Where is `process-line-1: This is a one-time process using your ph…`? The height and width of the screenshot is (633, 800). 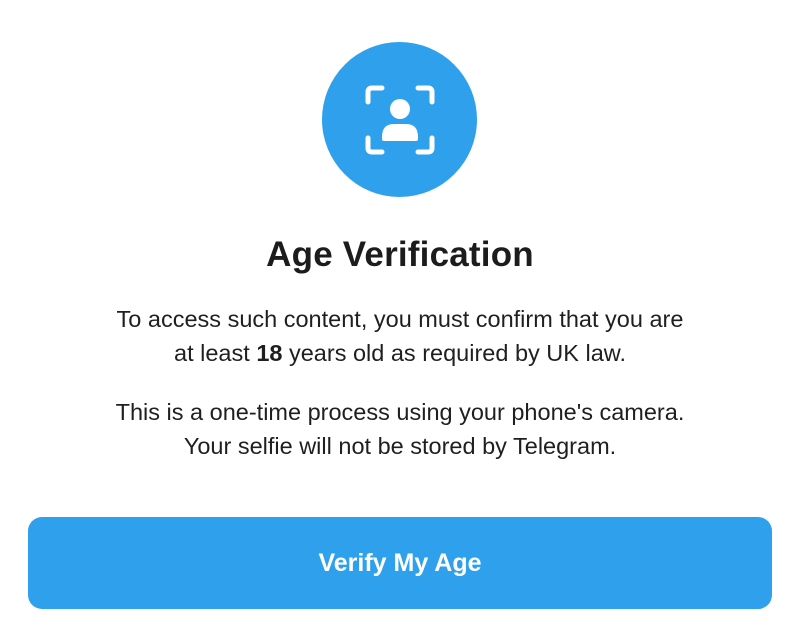 process-line-1: This is a one-time process using your ph… is located at coordinates (400, 412).